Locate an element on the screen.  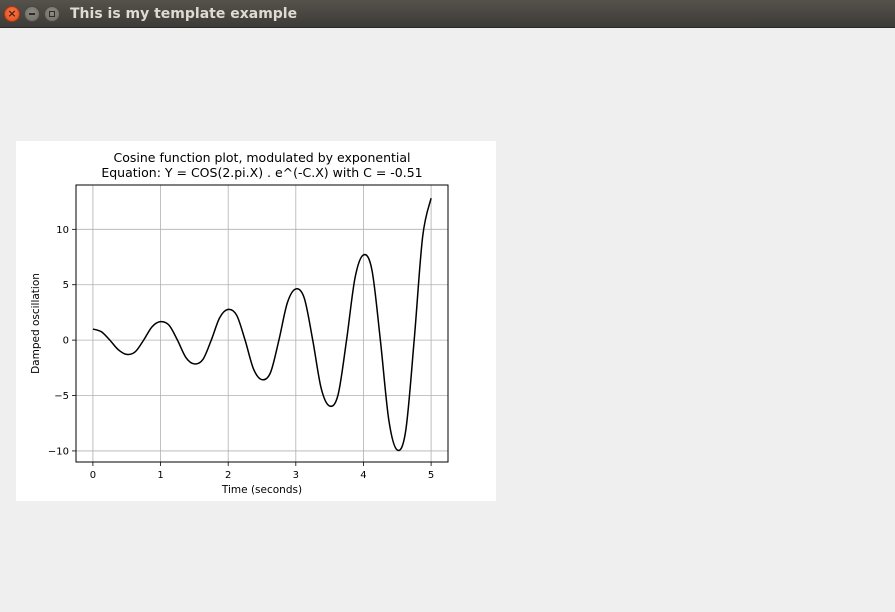
y-tick-label: 0 is located at coordinates (66, 341).